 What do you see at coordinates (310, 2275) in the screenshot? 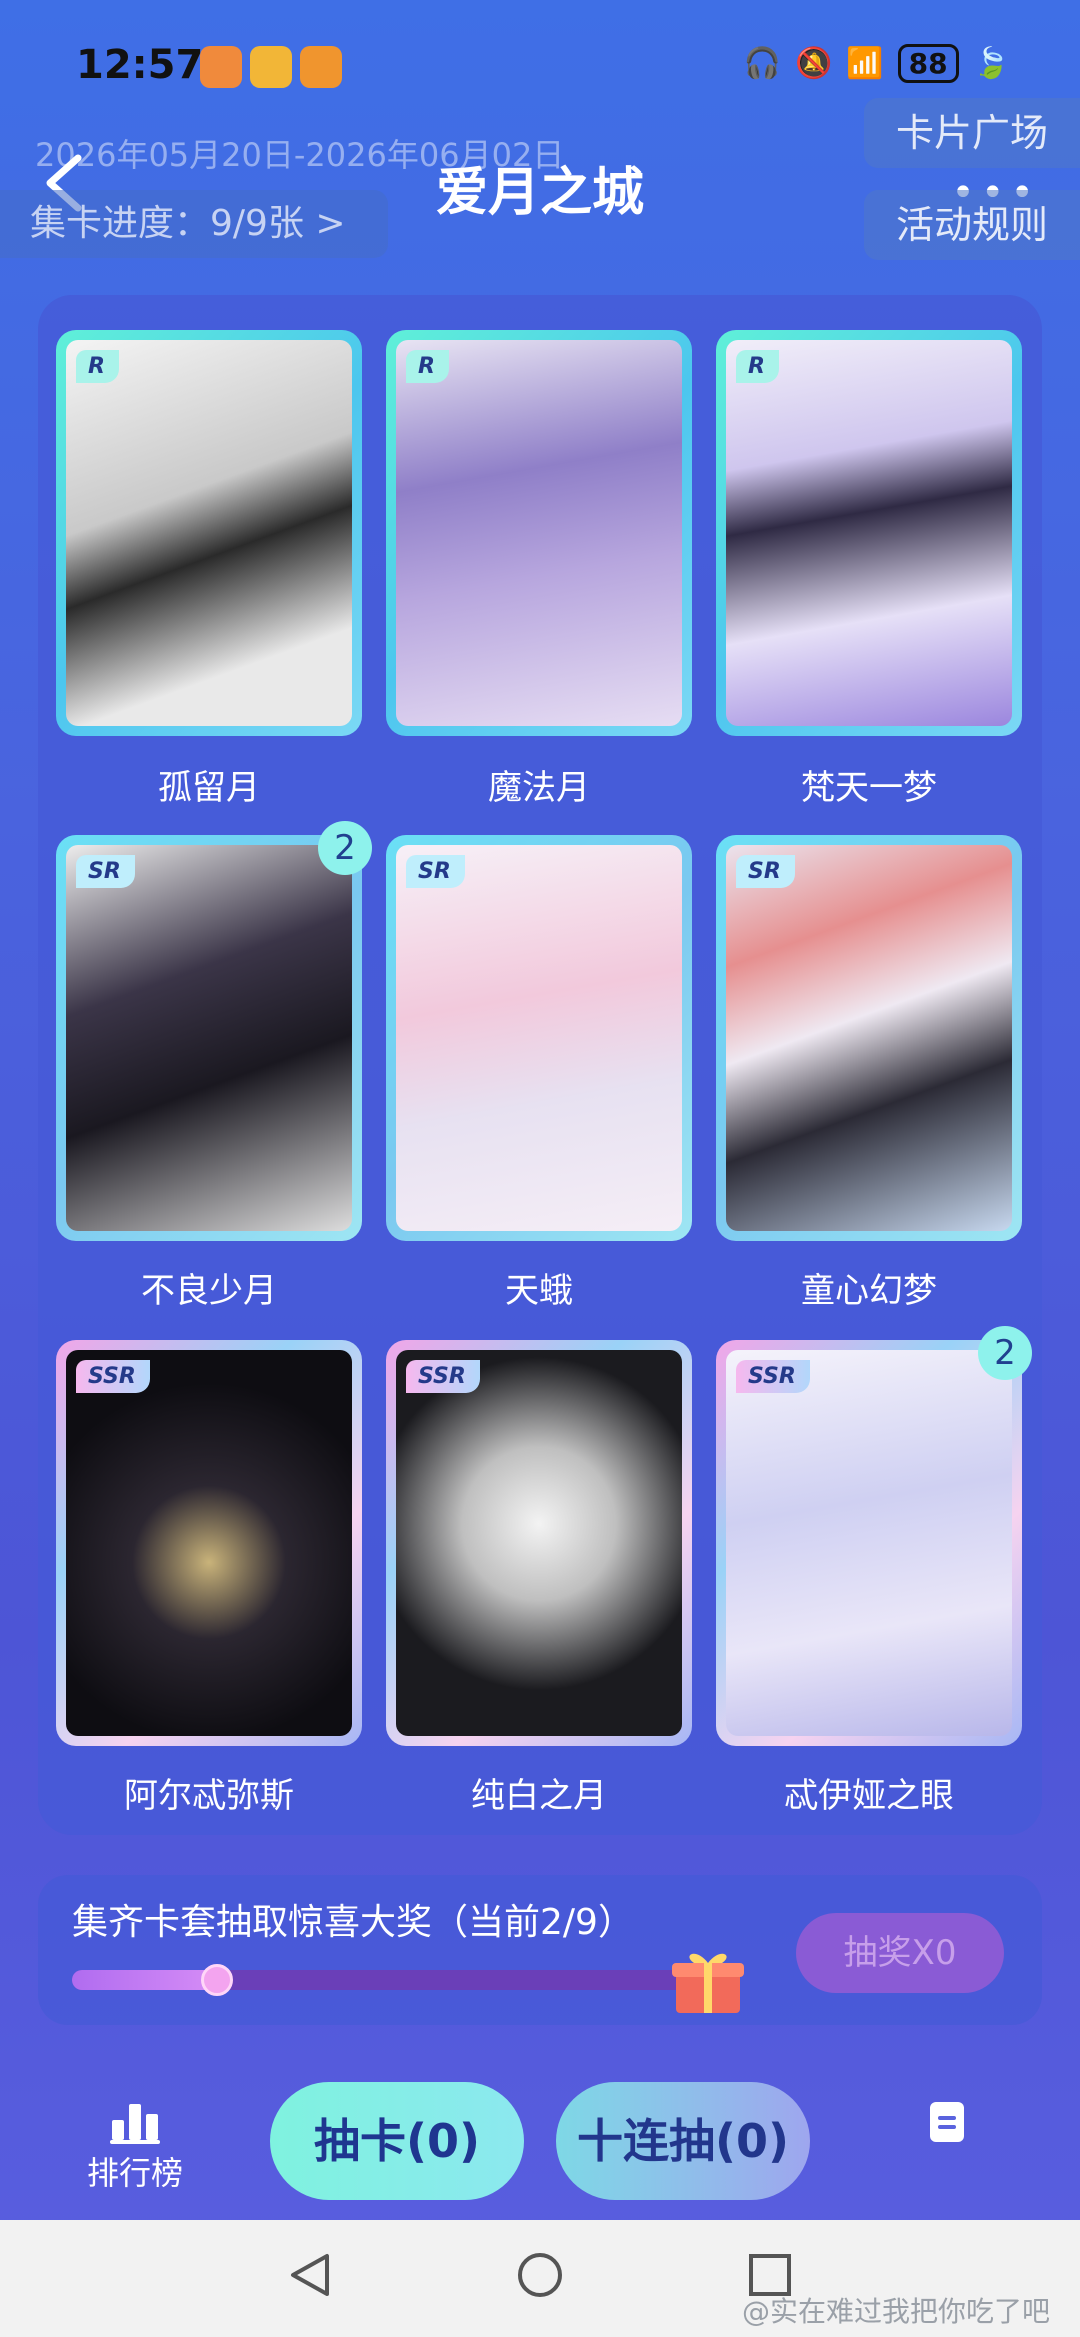
I see `nav-back-icon` at bounding box center [310, 2275].